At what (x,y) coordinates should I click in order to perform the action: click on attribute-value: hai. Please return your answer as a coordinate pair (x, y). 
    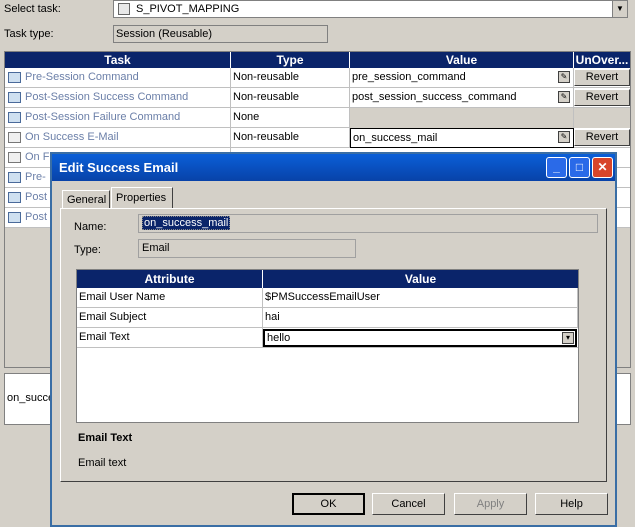
    Looking at the image, I should click on (420, 318).